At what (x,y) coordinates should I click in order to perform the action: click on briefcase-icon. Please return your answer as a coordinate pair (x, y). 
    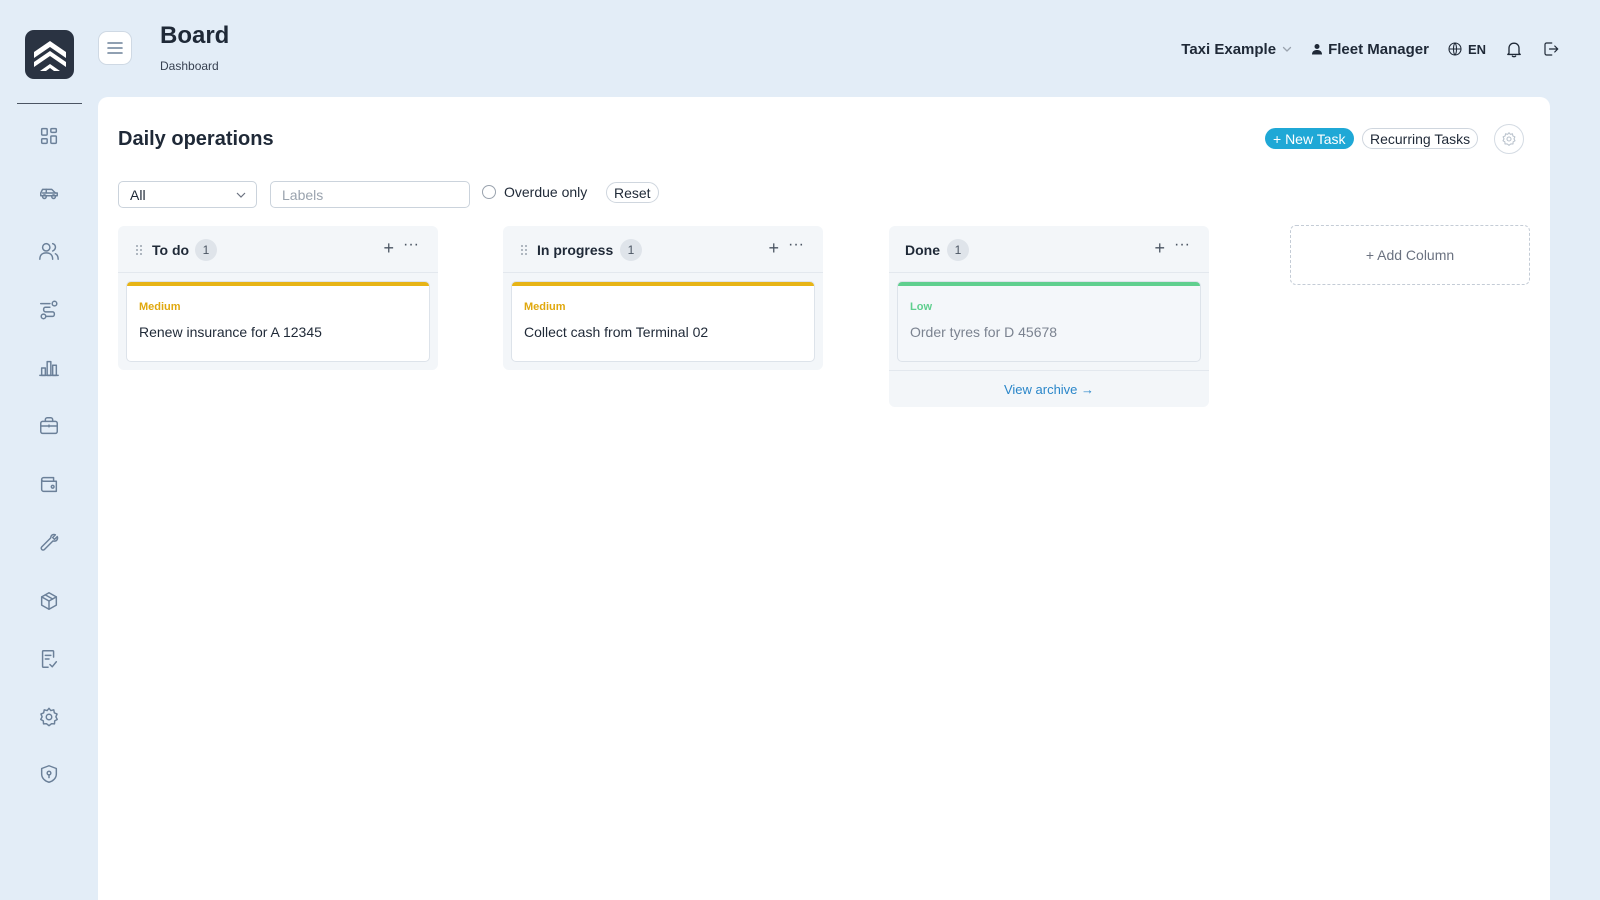
    Looking at the image, I should click on (49, 426).